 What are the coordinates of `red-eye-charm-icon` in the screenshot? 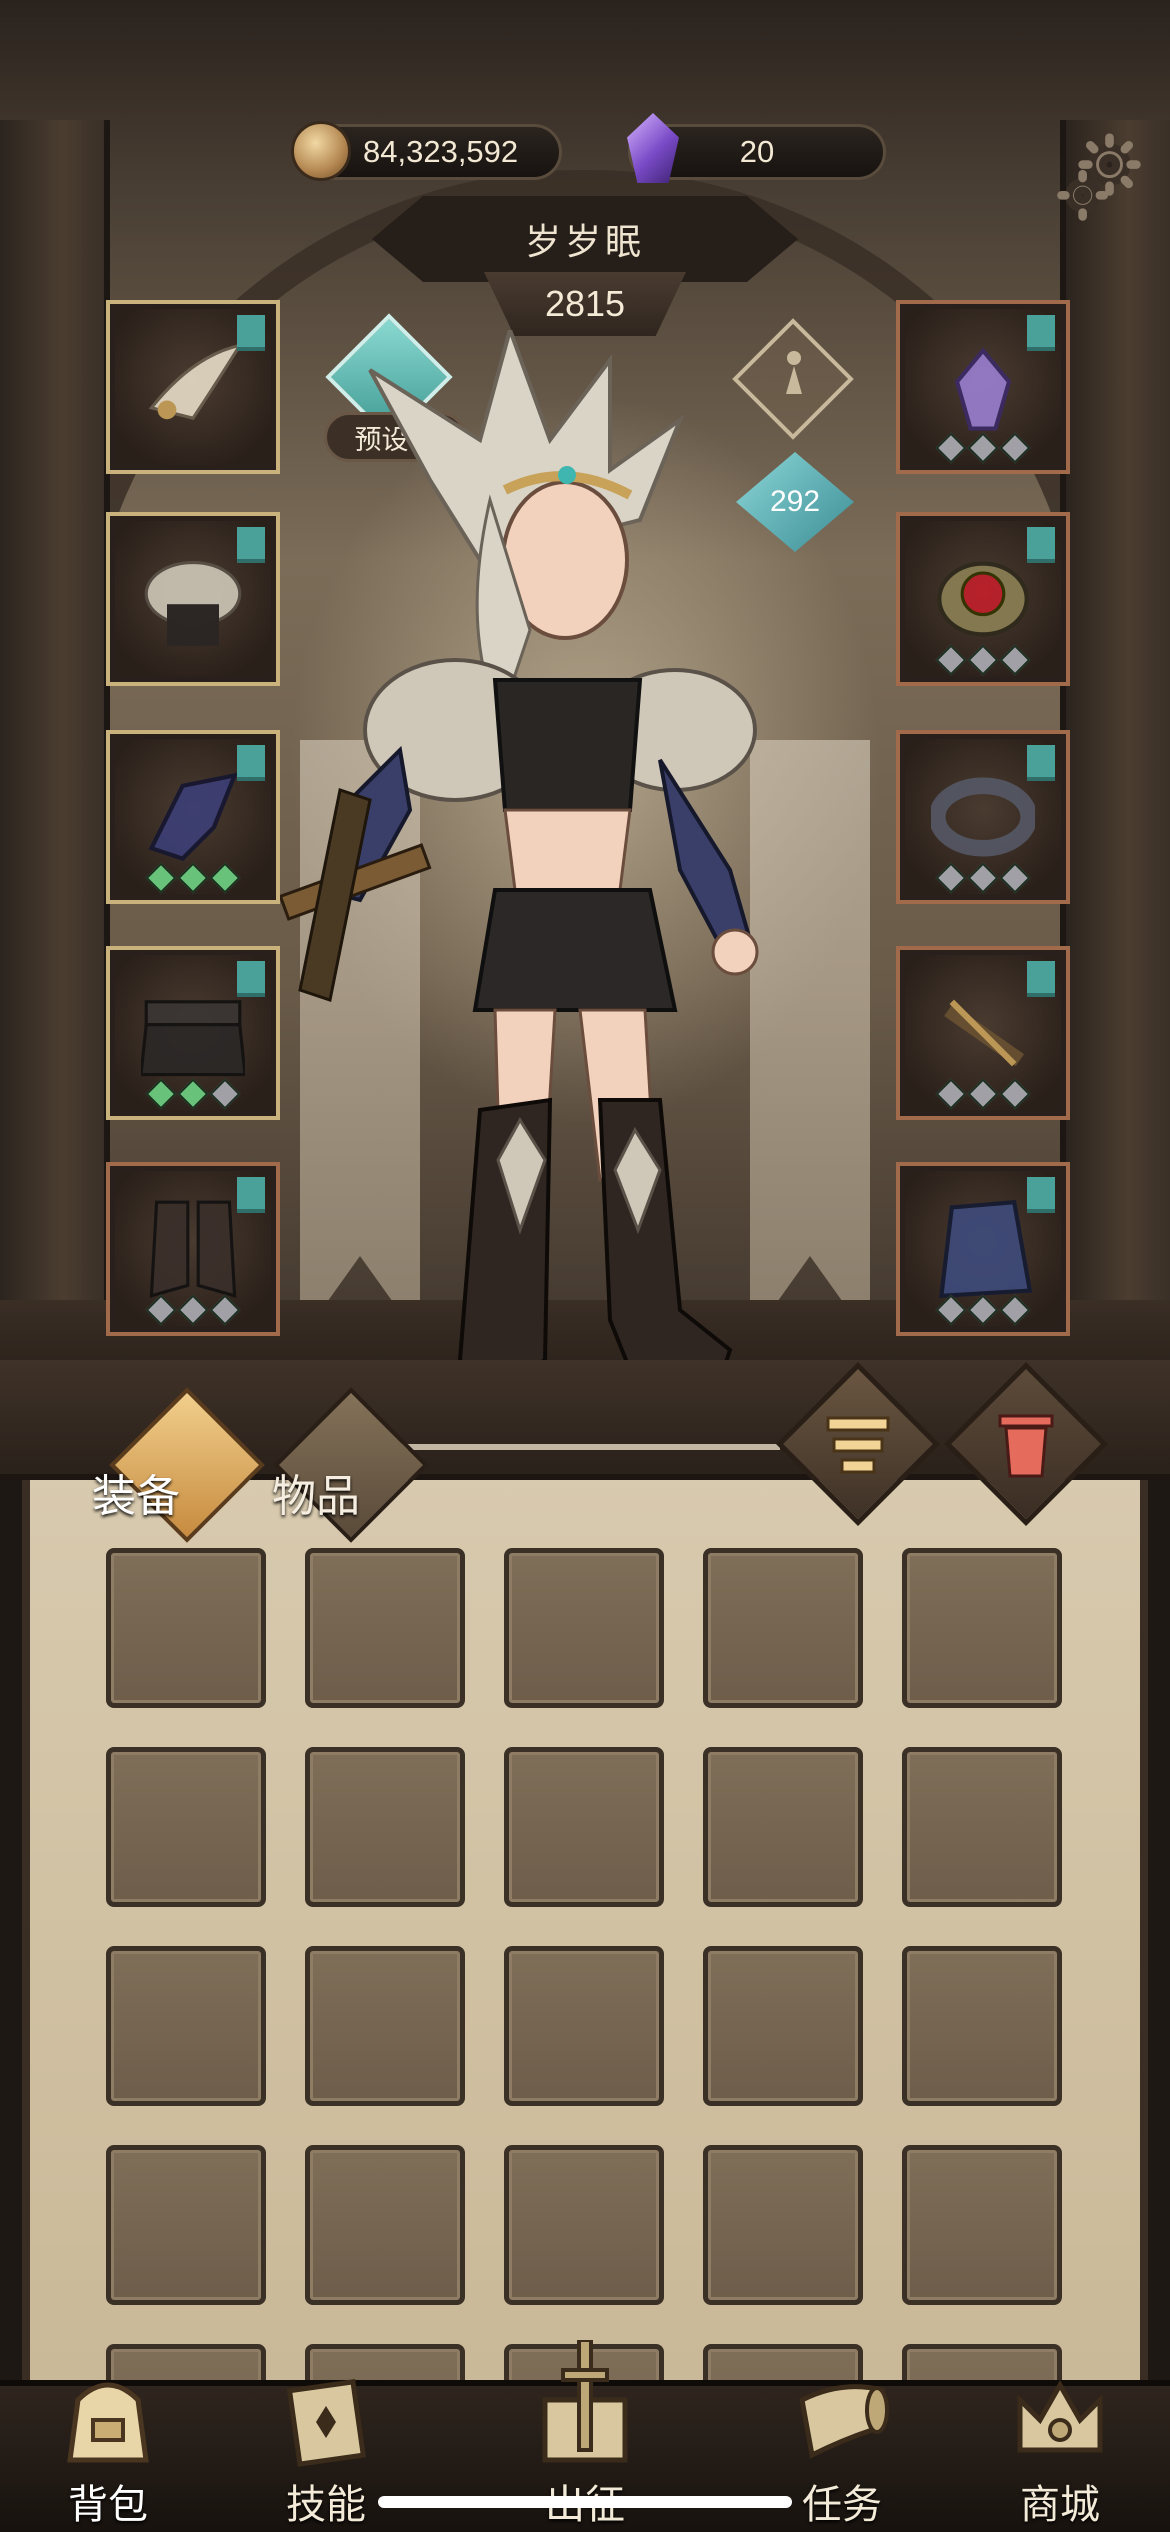 It's located at (983, 599).